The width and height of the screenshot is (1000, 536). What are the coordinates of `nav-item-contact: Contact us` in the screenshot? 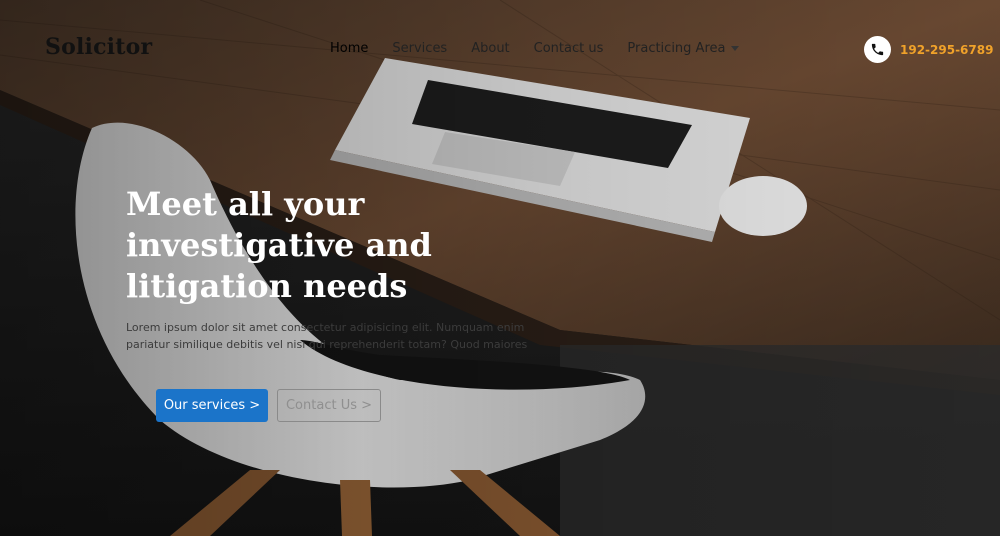 It's located at (569, 48).